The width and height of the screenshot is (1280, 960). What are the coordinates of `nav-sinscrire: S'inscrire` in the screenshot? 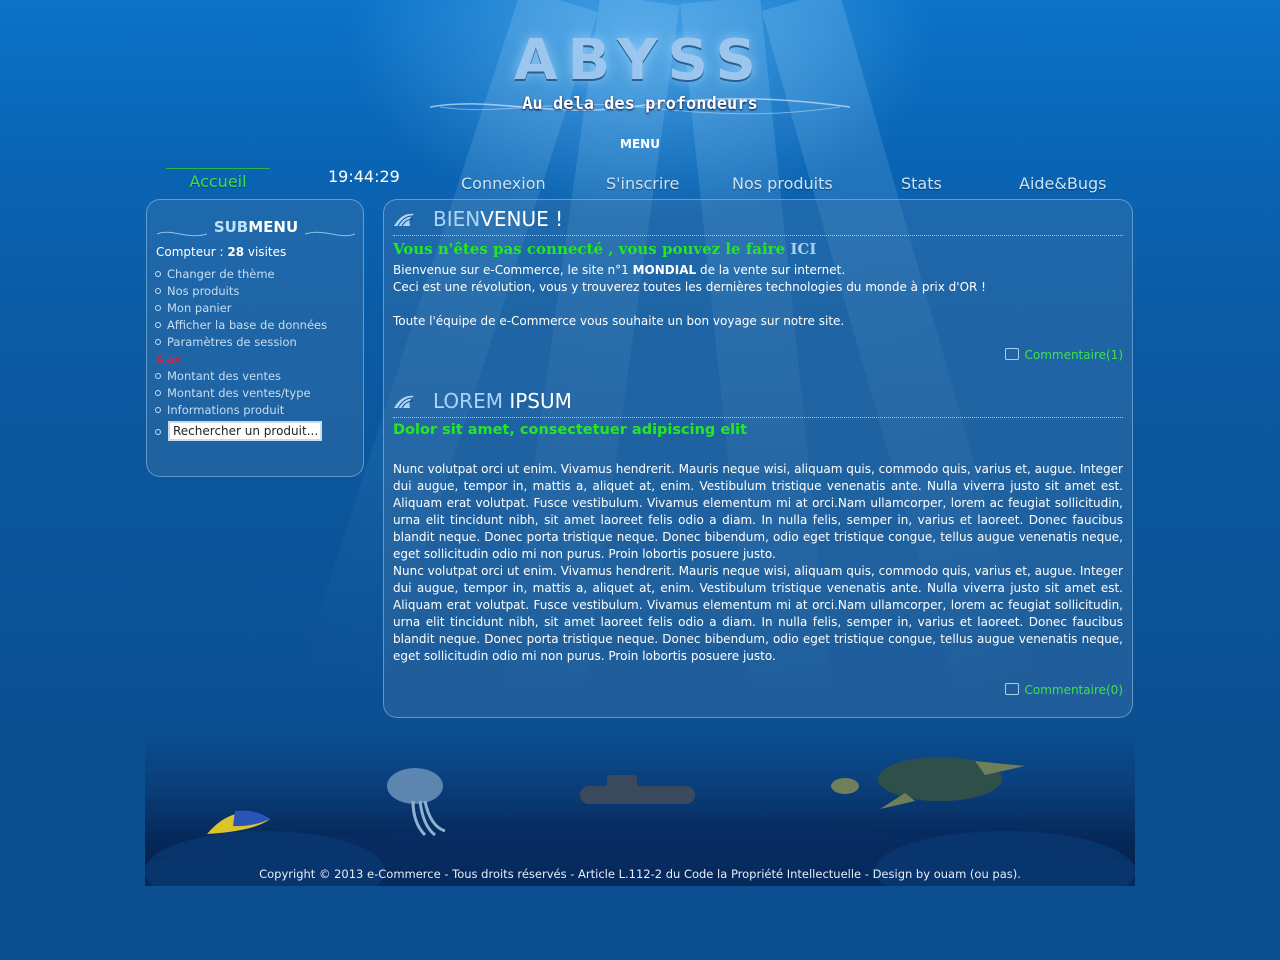 It's located at (642, 183).